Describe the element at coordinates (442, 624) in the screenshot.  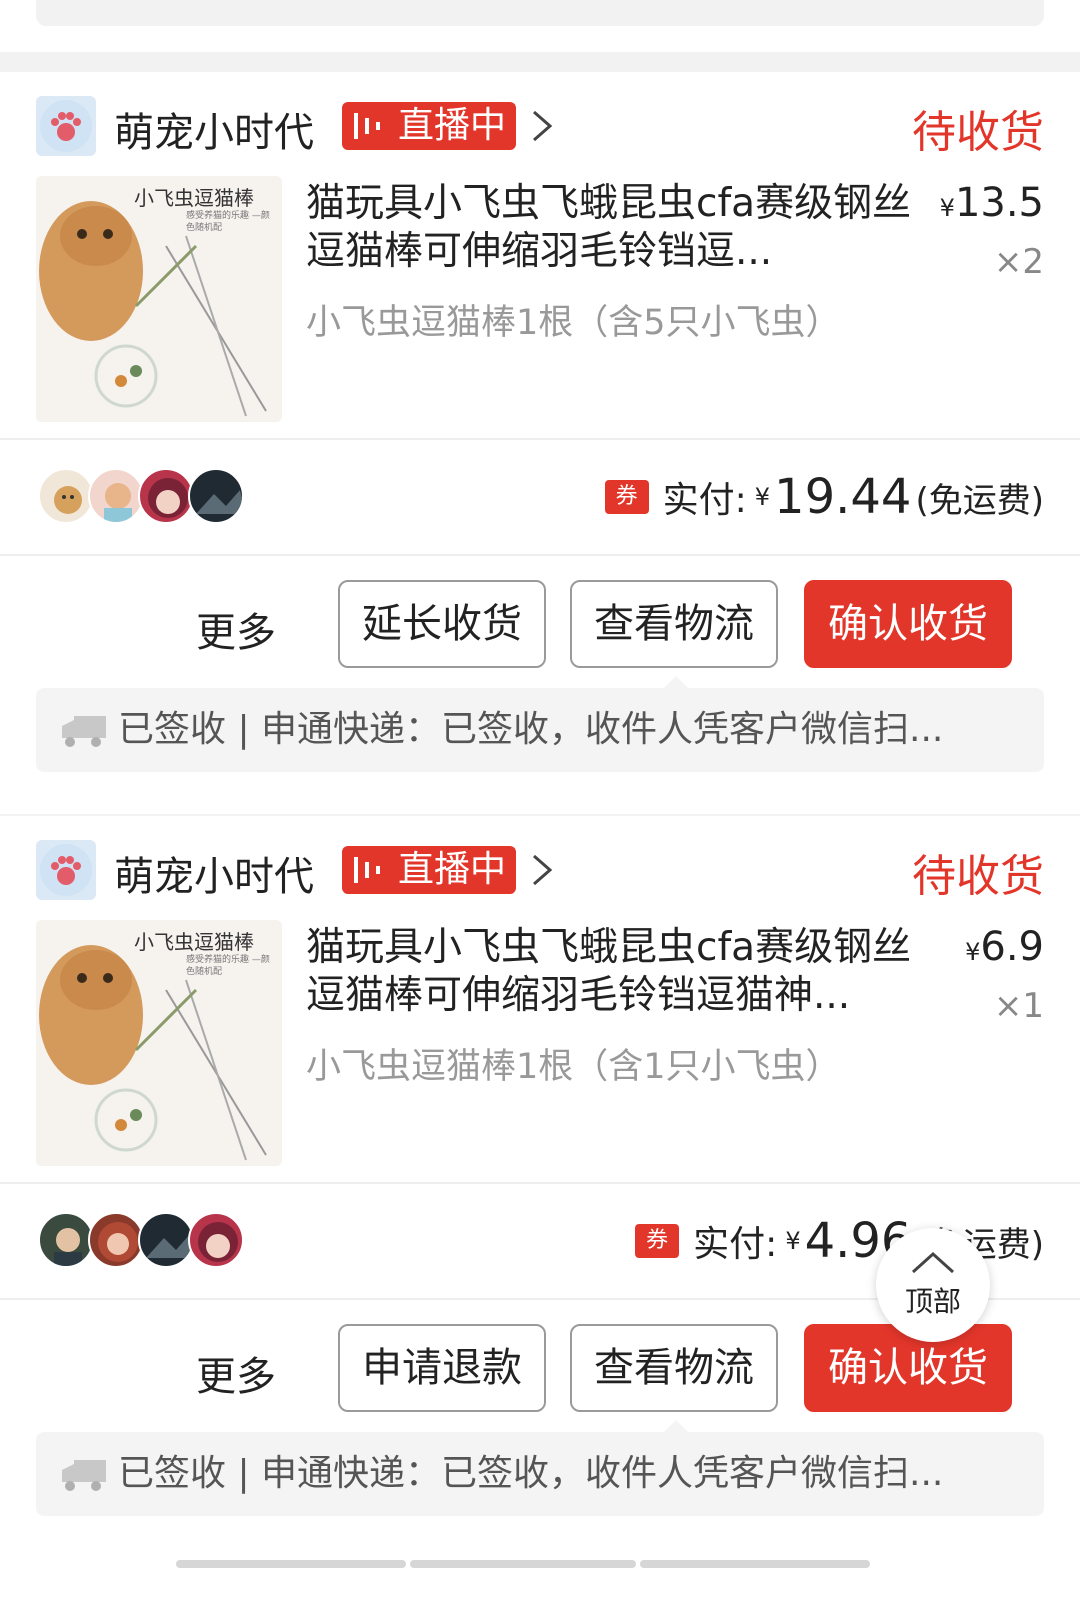
I see `extend-receipt-button: 延长收货` at that location.